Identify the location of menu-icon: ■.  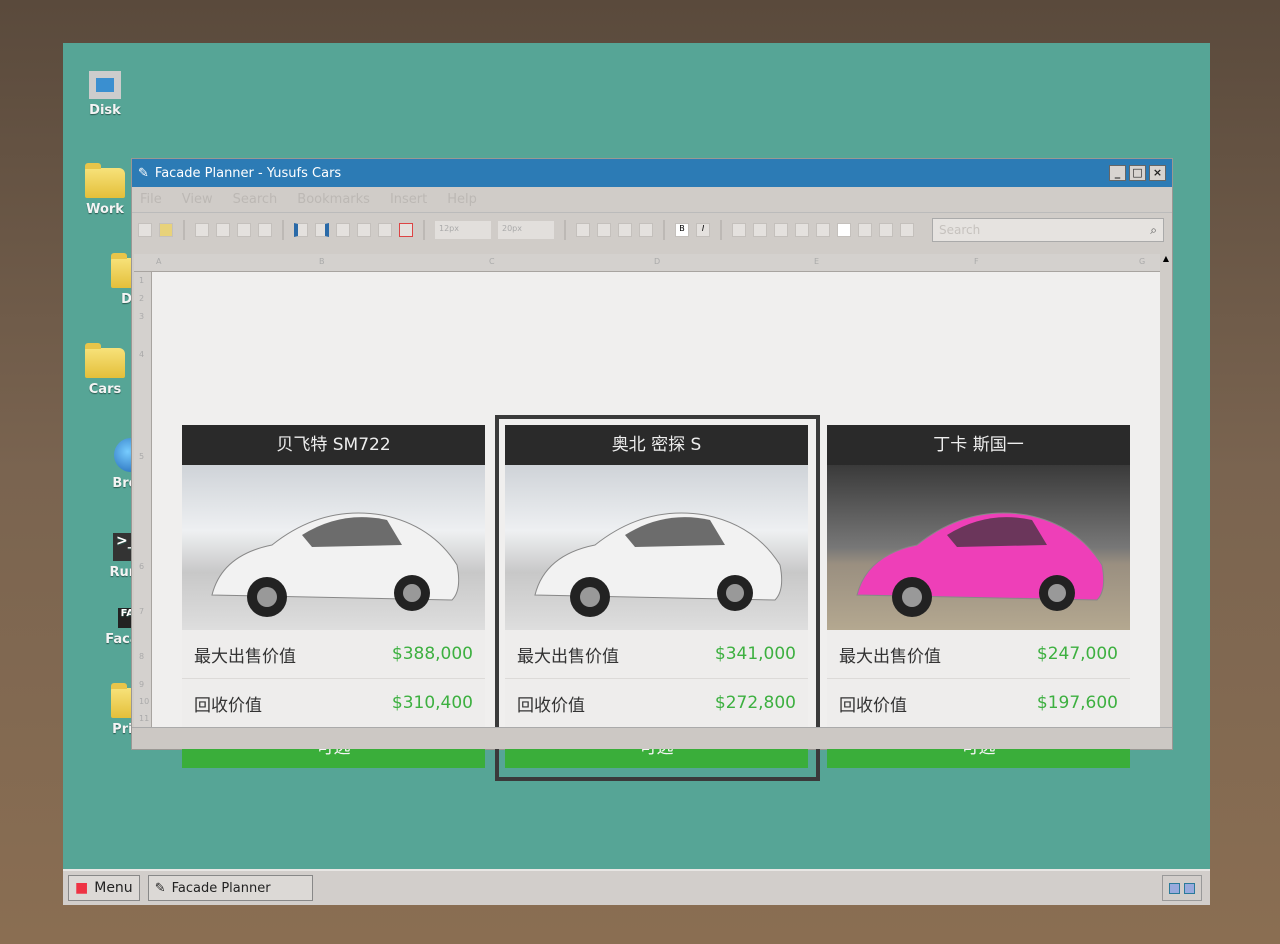
(82, 888).